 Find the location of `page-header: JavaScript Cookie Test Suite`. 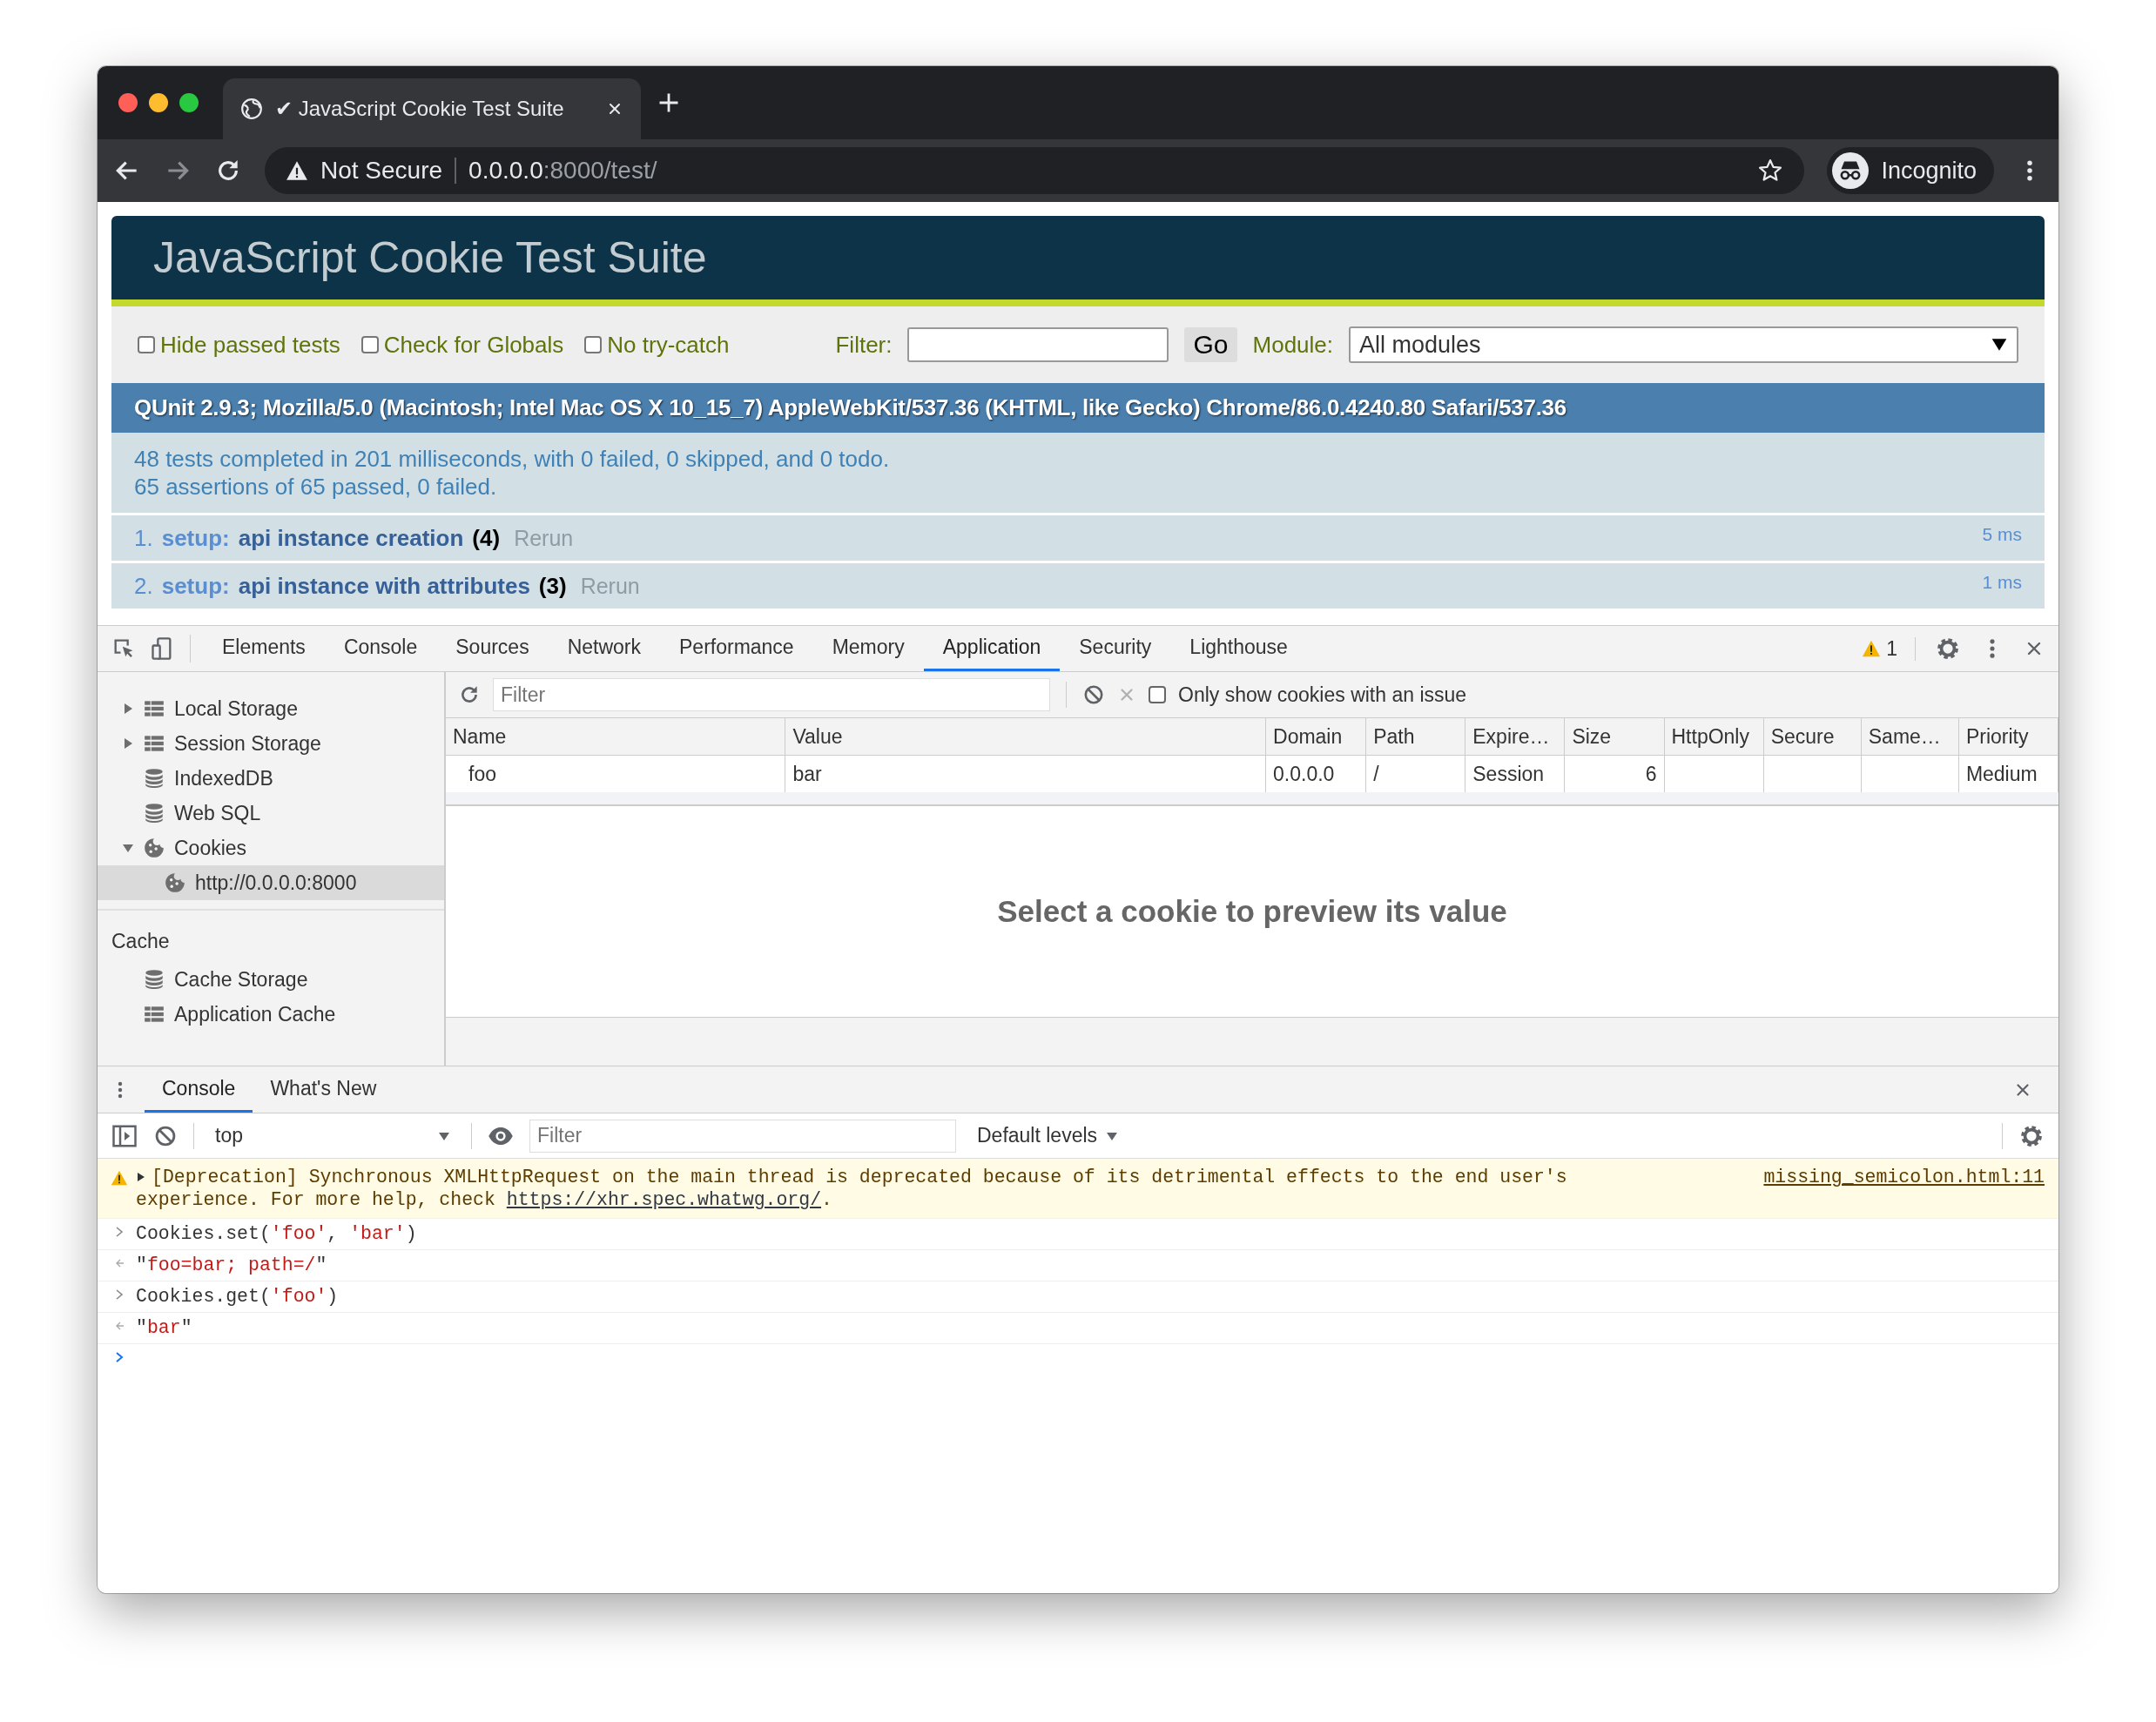

page-header: JavaScript Cookie Test Suite is located at coordinates (1078, 261).